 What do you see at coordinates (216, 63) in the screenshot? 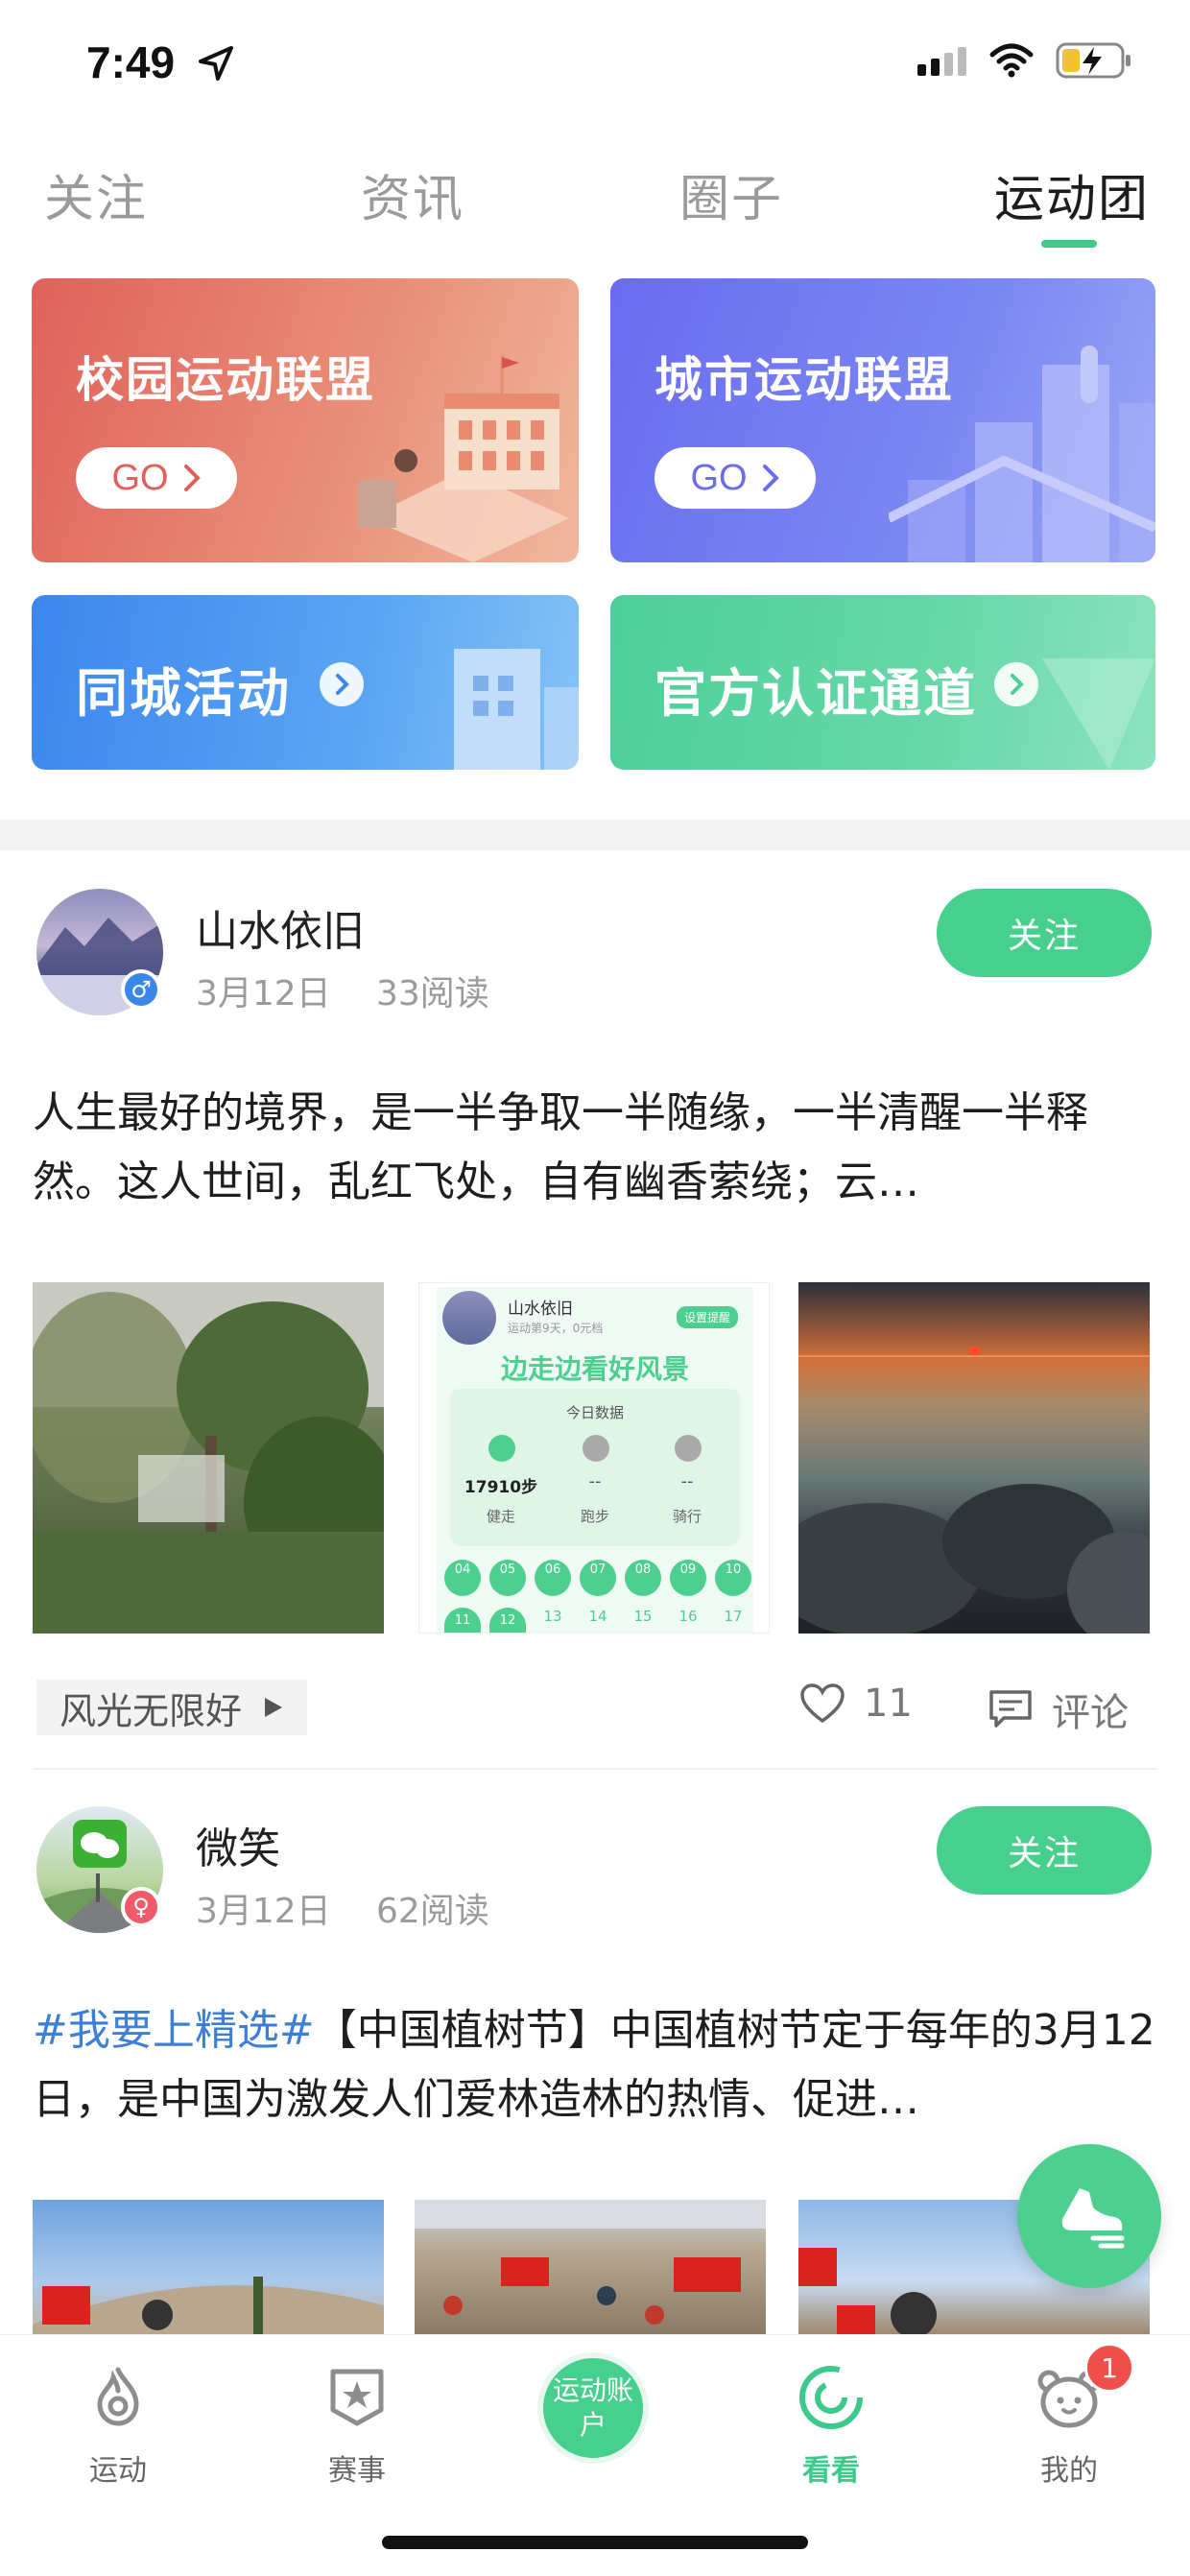
I see `location-arrow-icon` at bounding box center [216, 63].